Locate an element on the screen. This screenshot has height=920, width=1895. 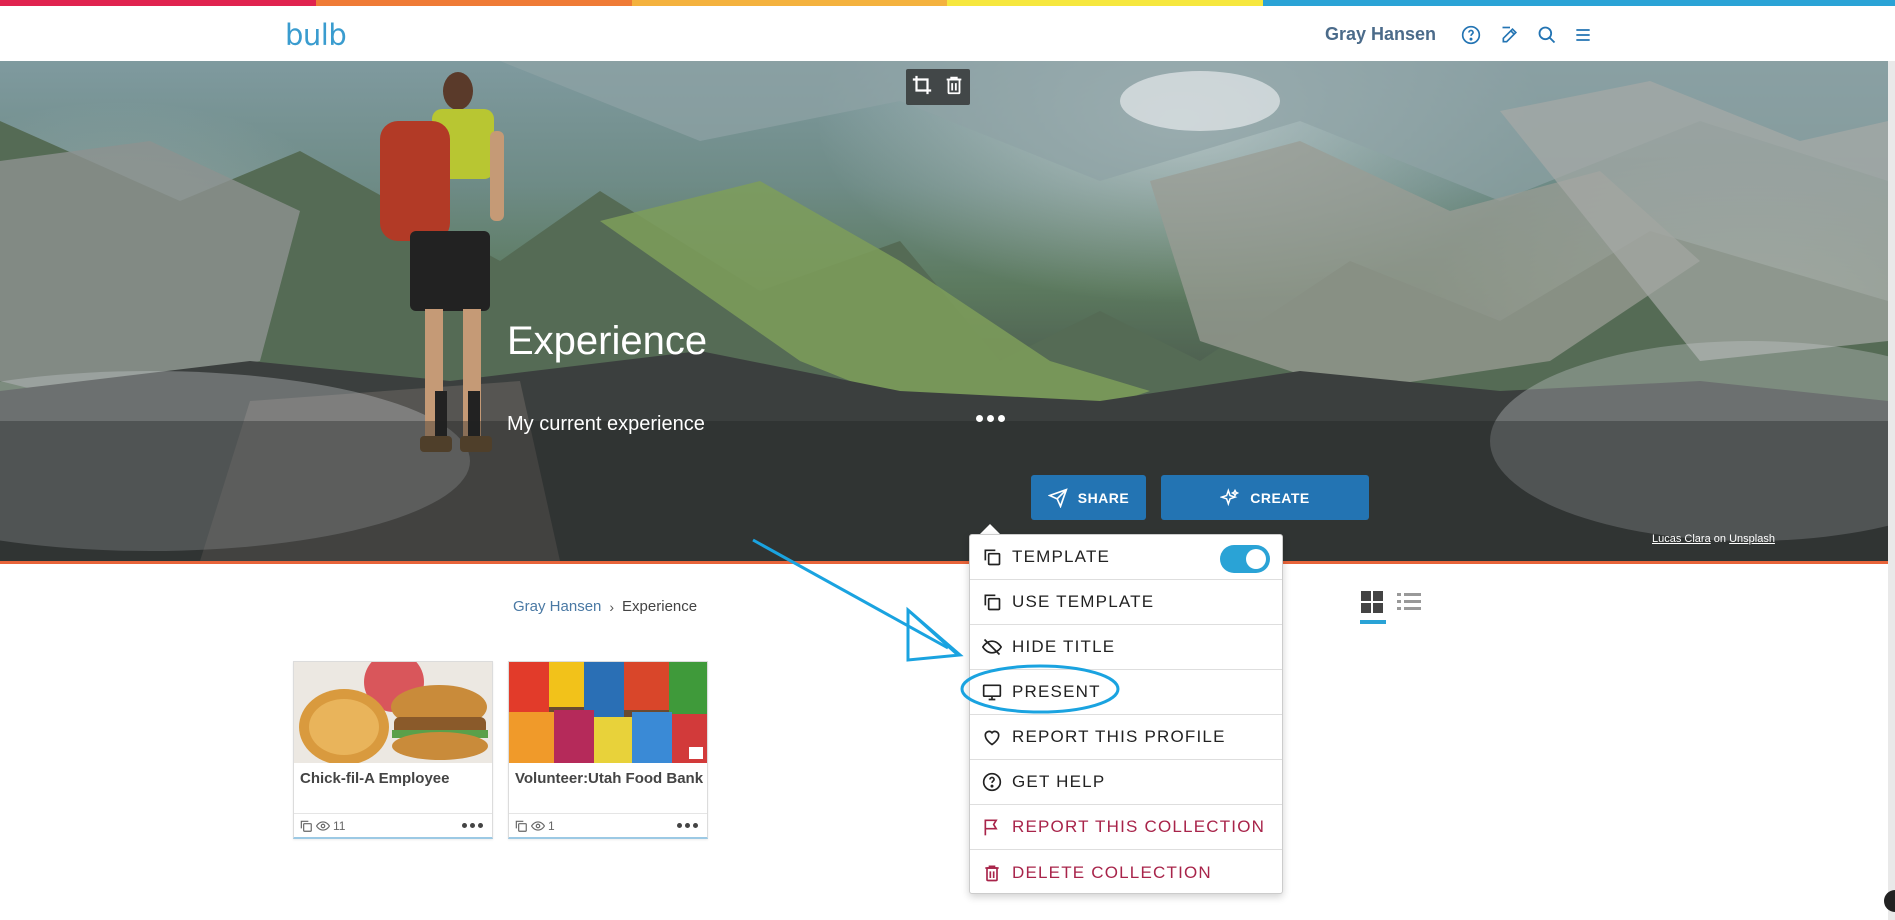
menu-item-hide-title: HIDE TITLE is located at coordinates (1126, 647).